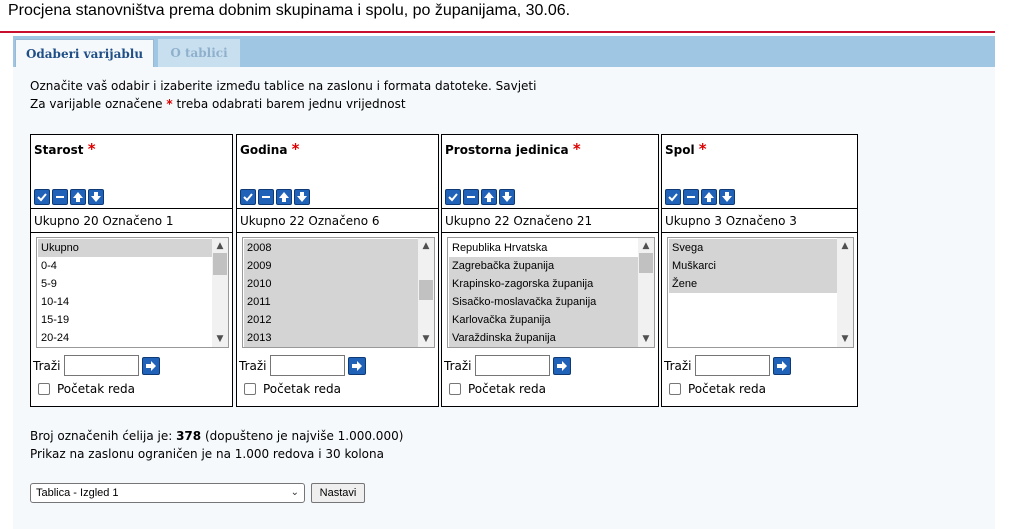  Describe the element at coordinates (125, 248) in the screenshot. I see `list-item: Ukupno` at that location.